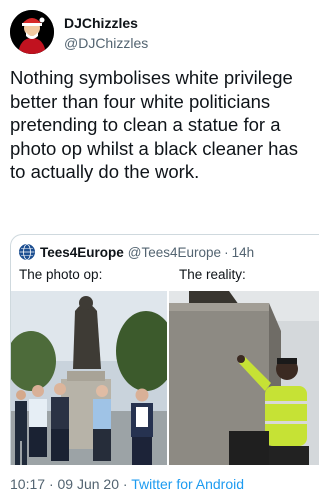  I want to click on quoted-author-handle: @Tees4Europe, so click(174, 252).